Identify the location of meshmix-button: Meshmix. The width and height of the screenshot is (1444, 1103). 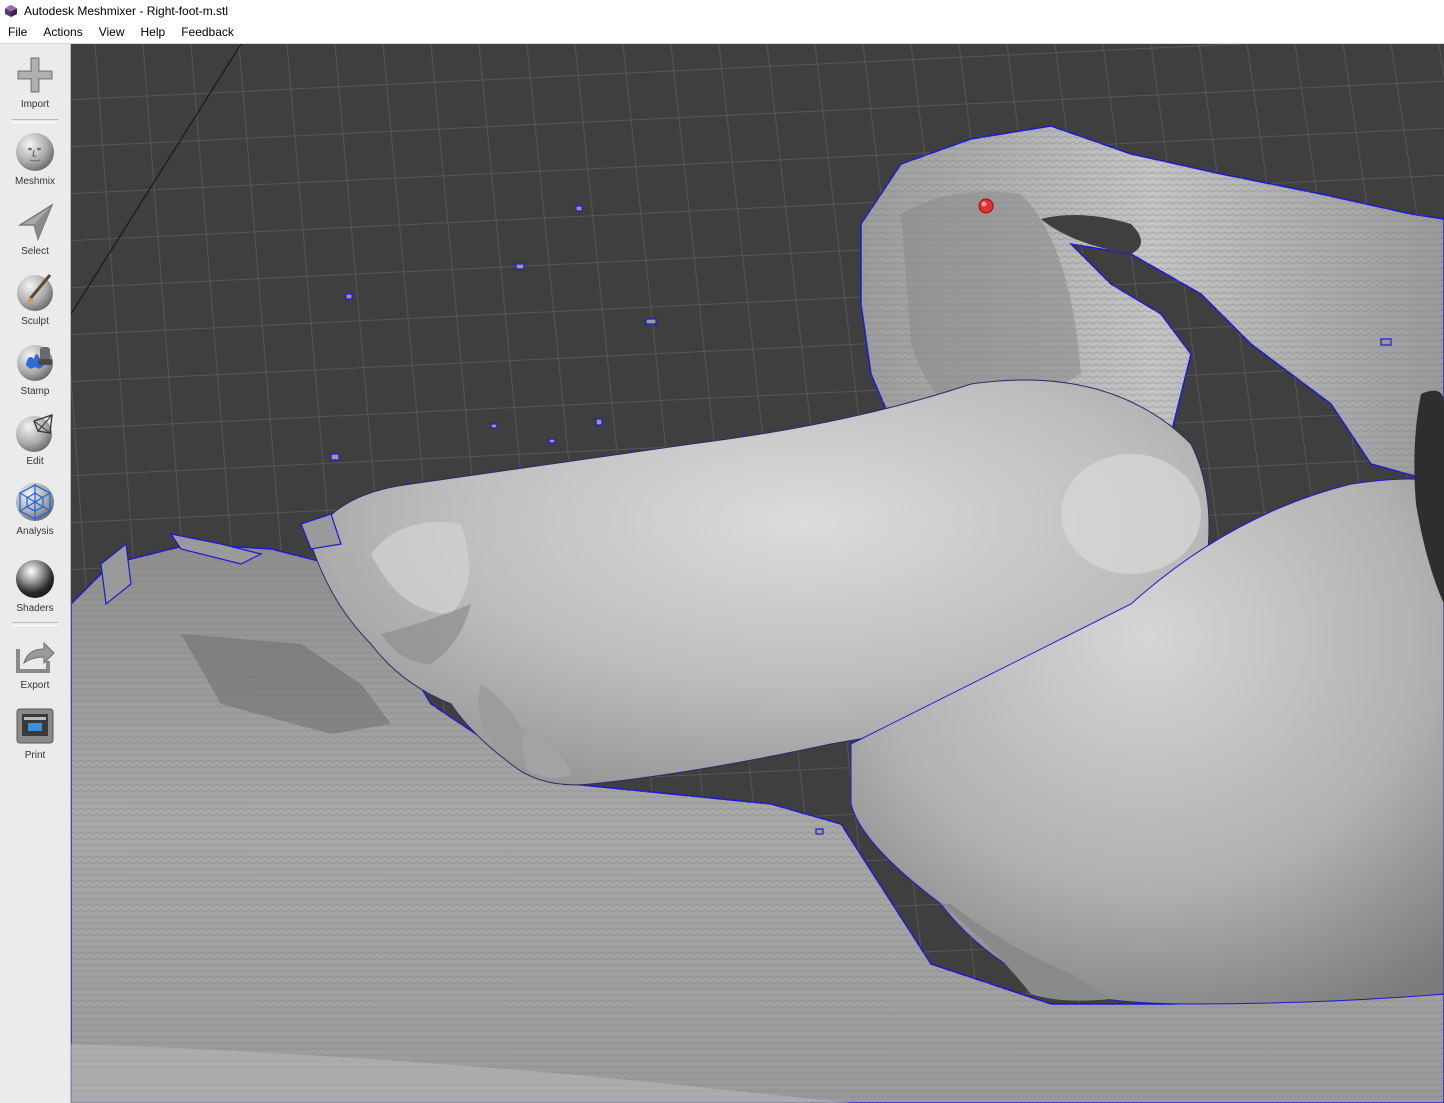
(35, 164).